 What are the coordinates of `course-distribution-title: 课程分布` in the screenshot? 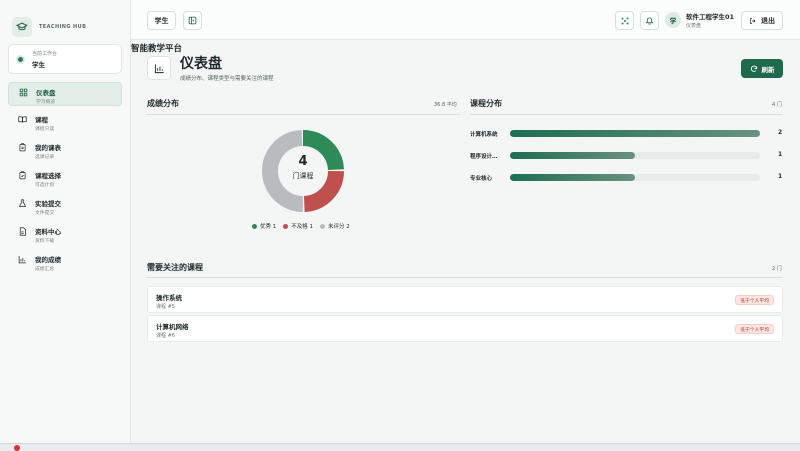 It's located at (486, 103).